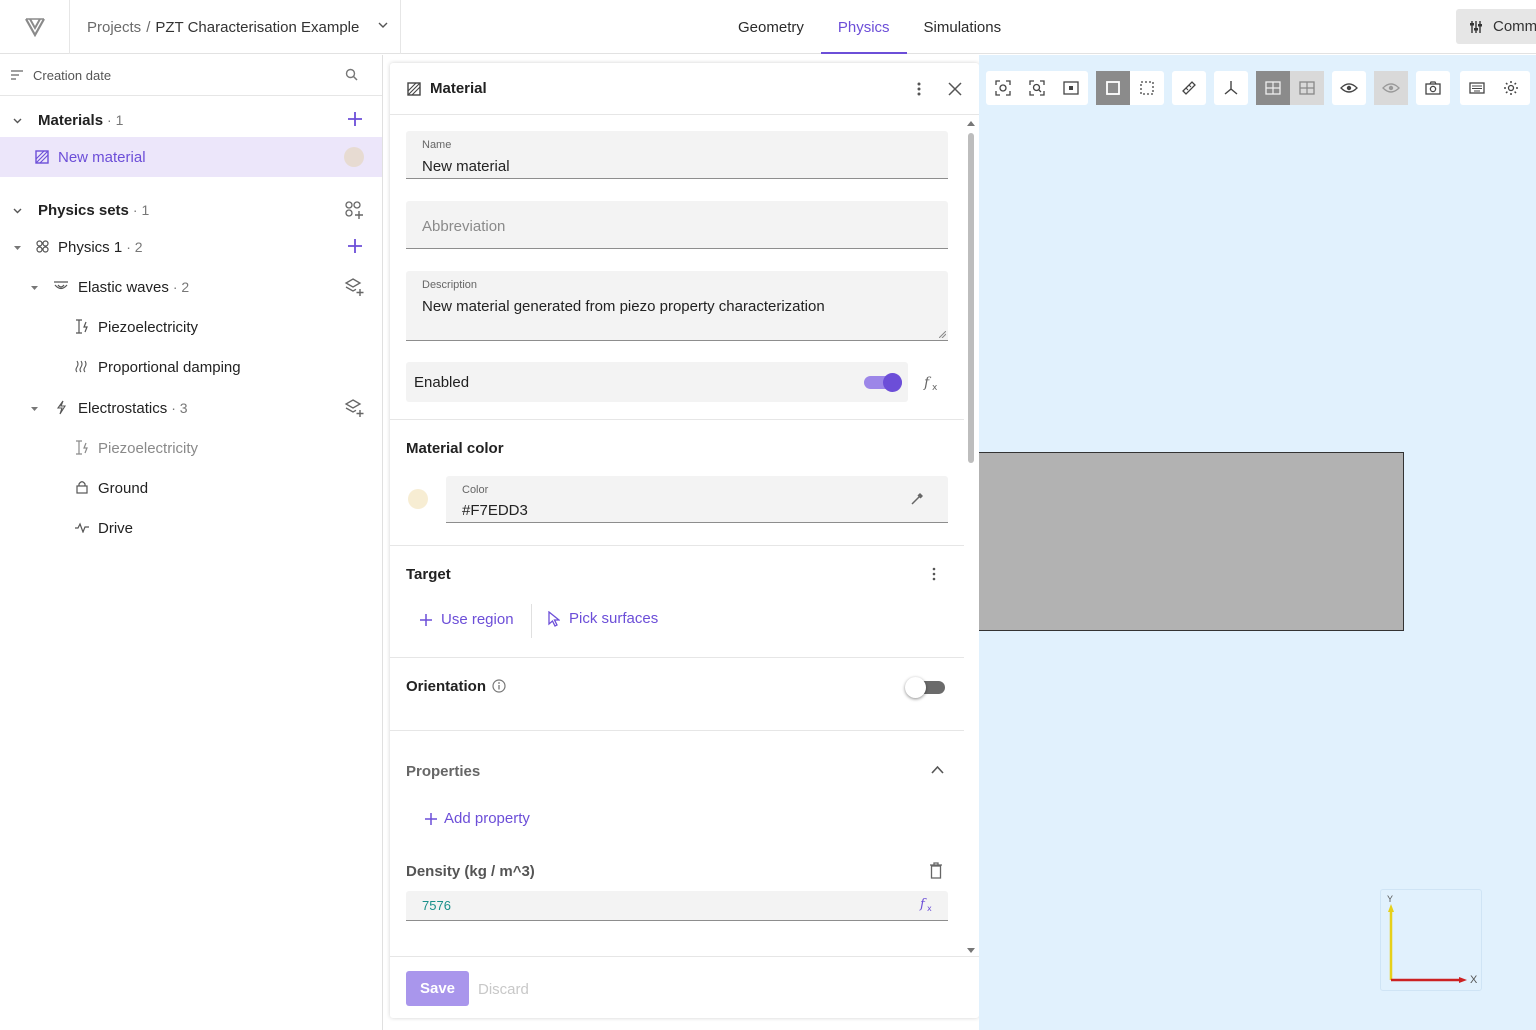 The height and width of the screenshot is (1030, 1536). I want to click on abbreviation-field: Abbreviation, so click(677, 225).